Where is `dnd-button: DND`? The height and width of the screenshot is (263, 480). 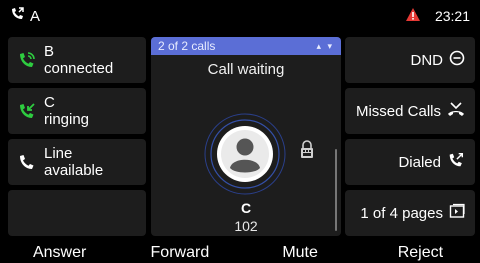 dnd-button: DND is located at coordinates (410, 60).